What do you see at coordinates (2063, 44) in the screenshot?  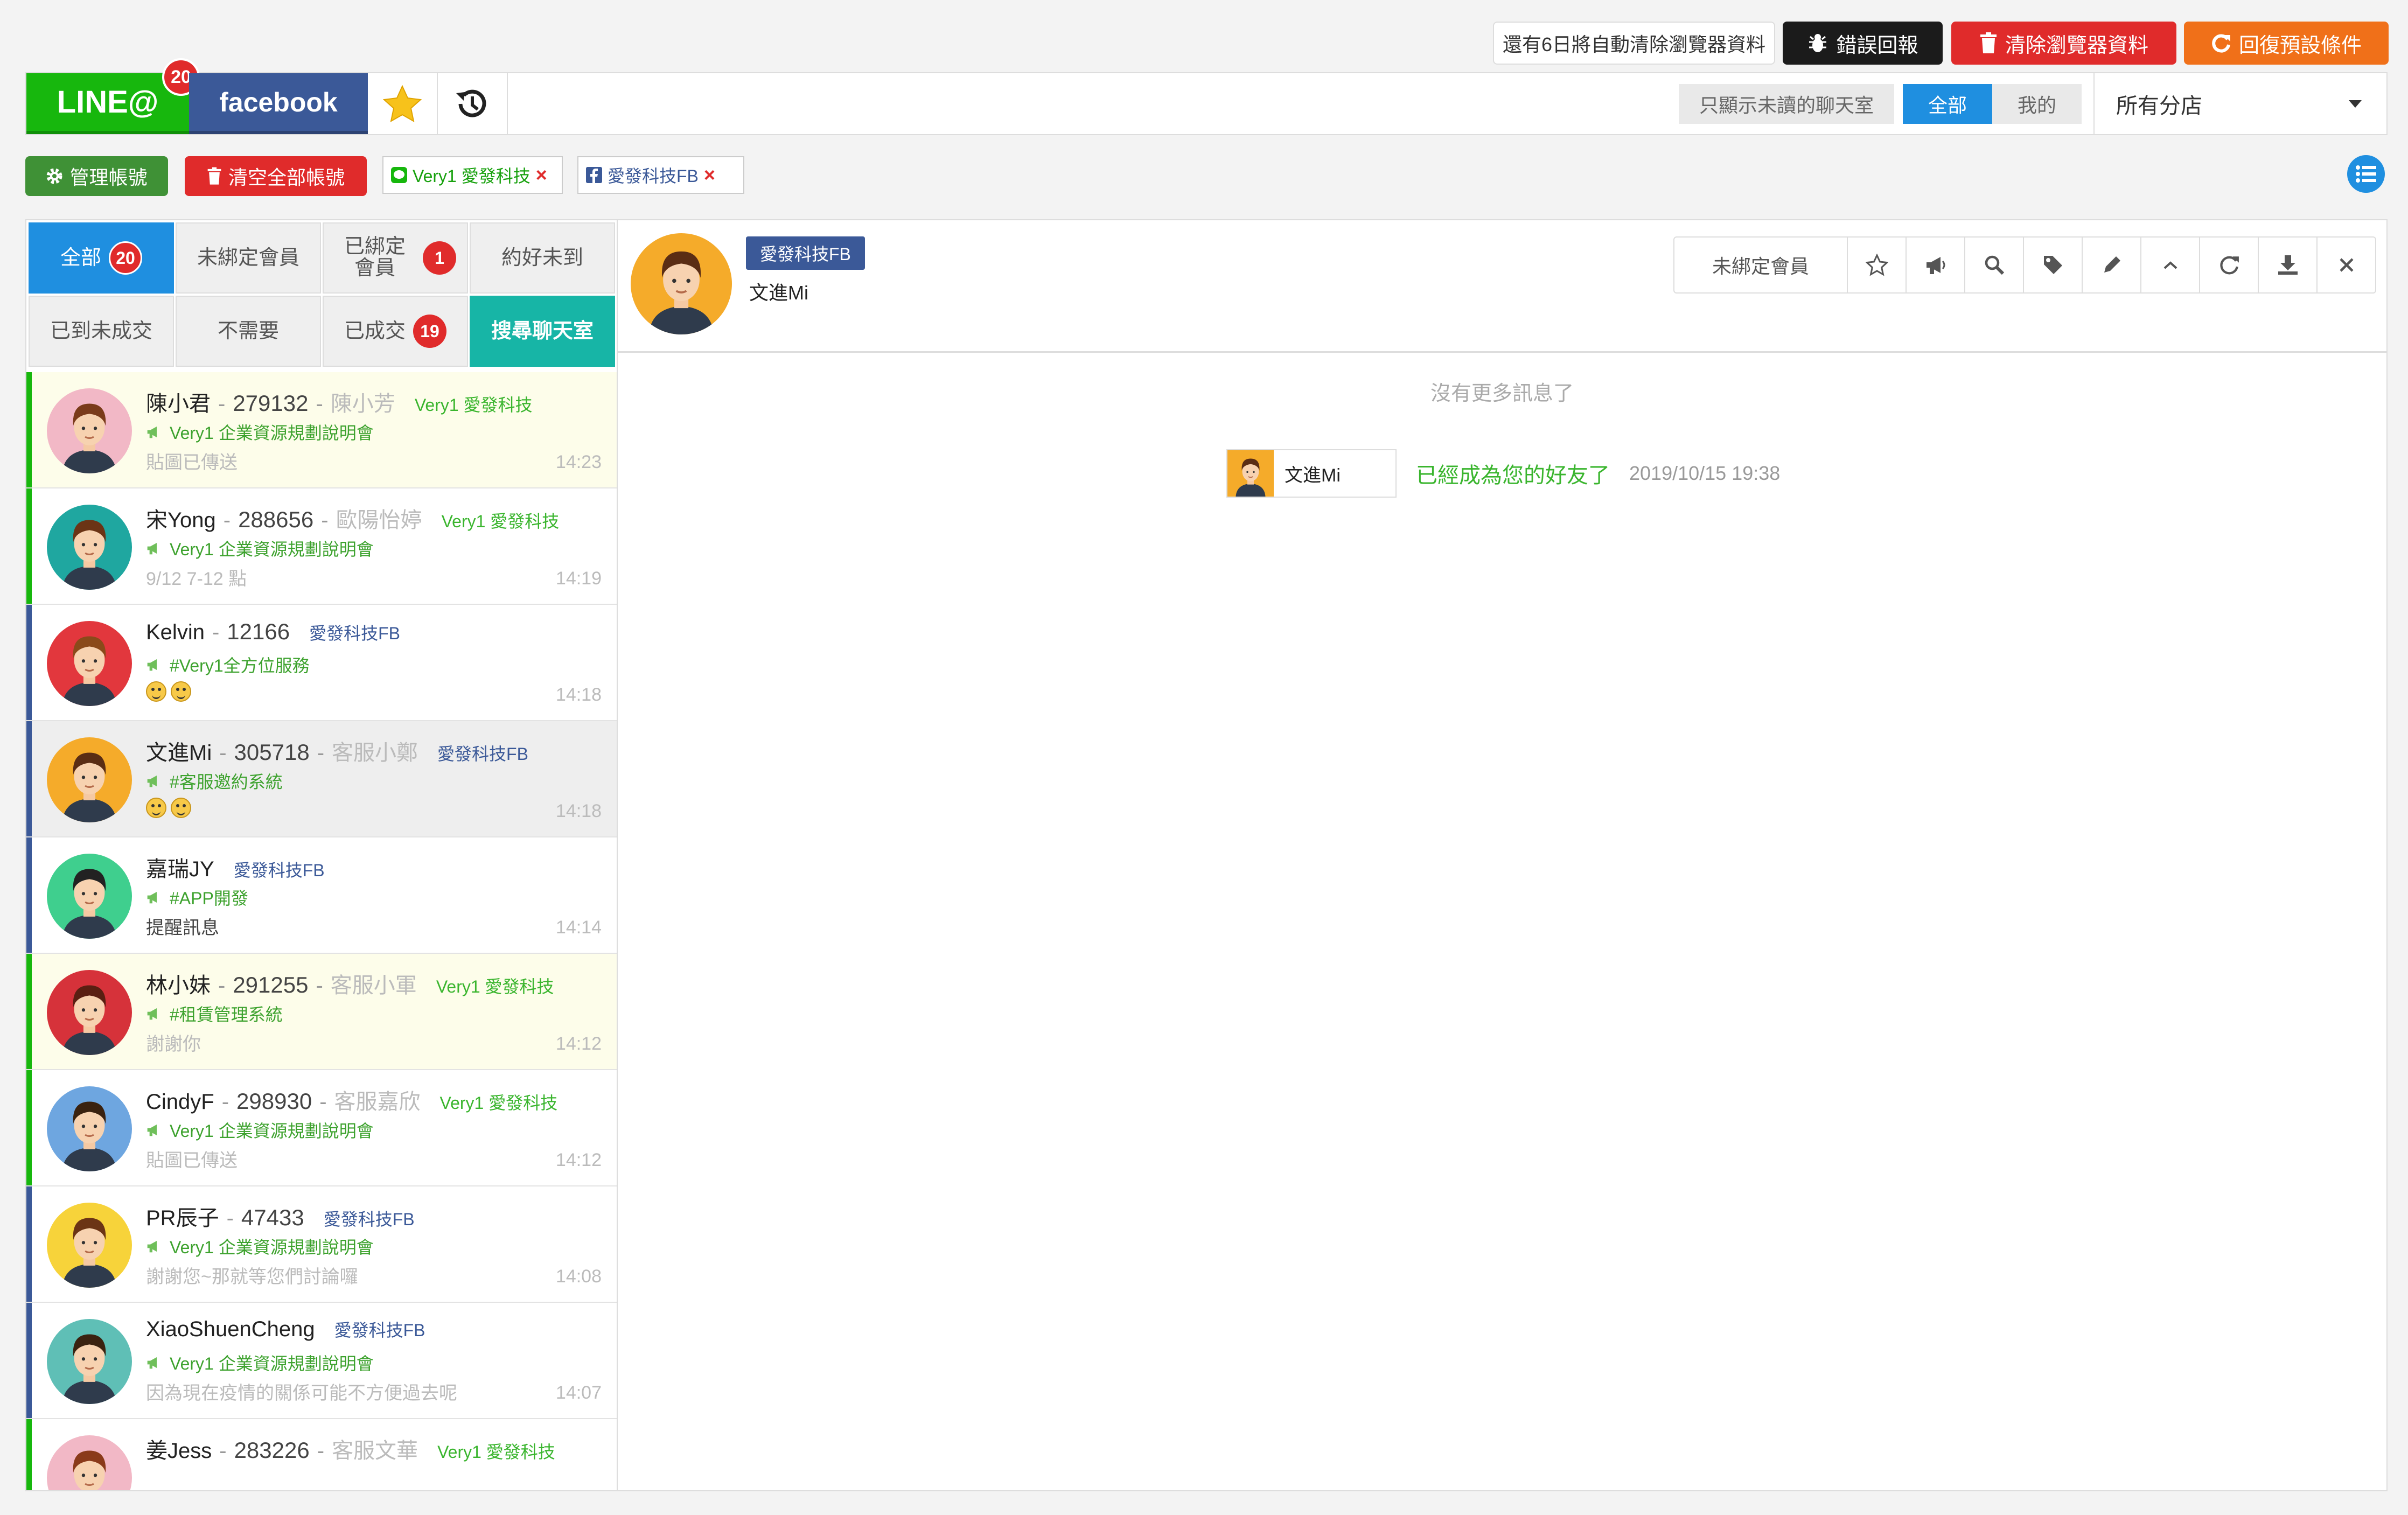 I see `clear-browser-data-button: 清除瀏覽器資料` at bounding box center [2063, 44].